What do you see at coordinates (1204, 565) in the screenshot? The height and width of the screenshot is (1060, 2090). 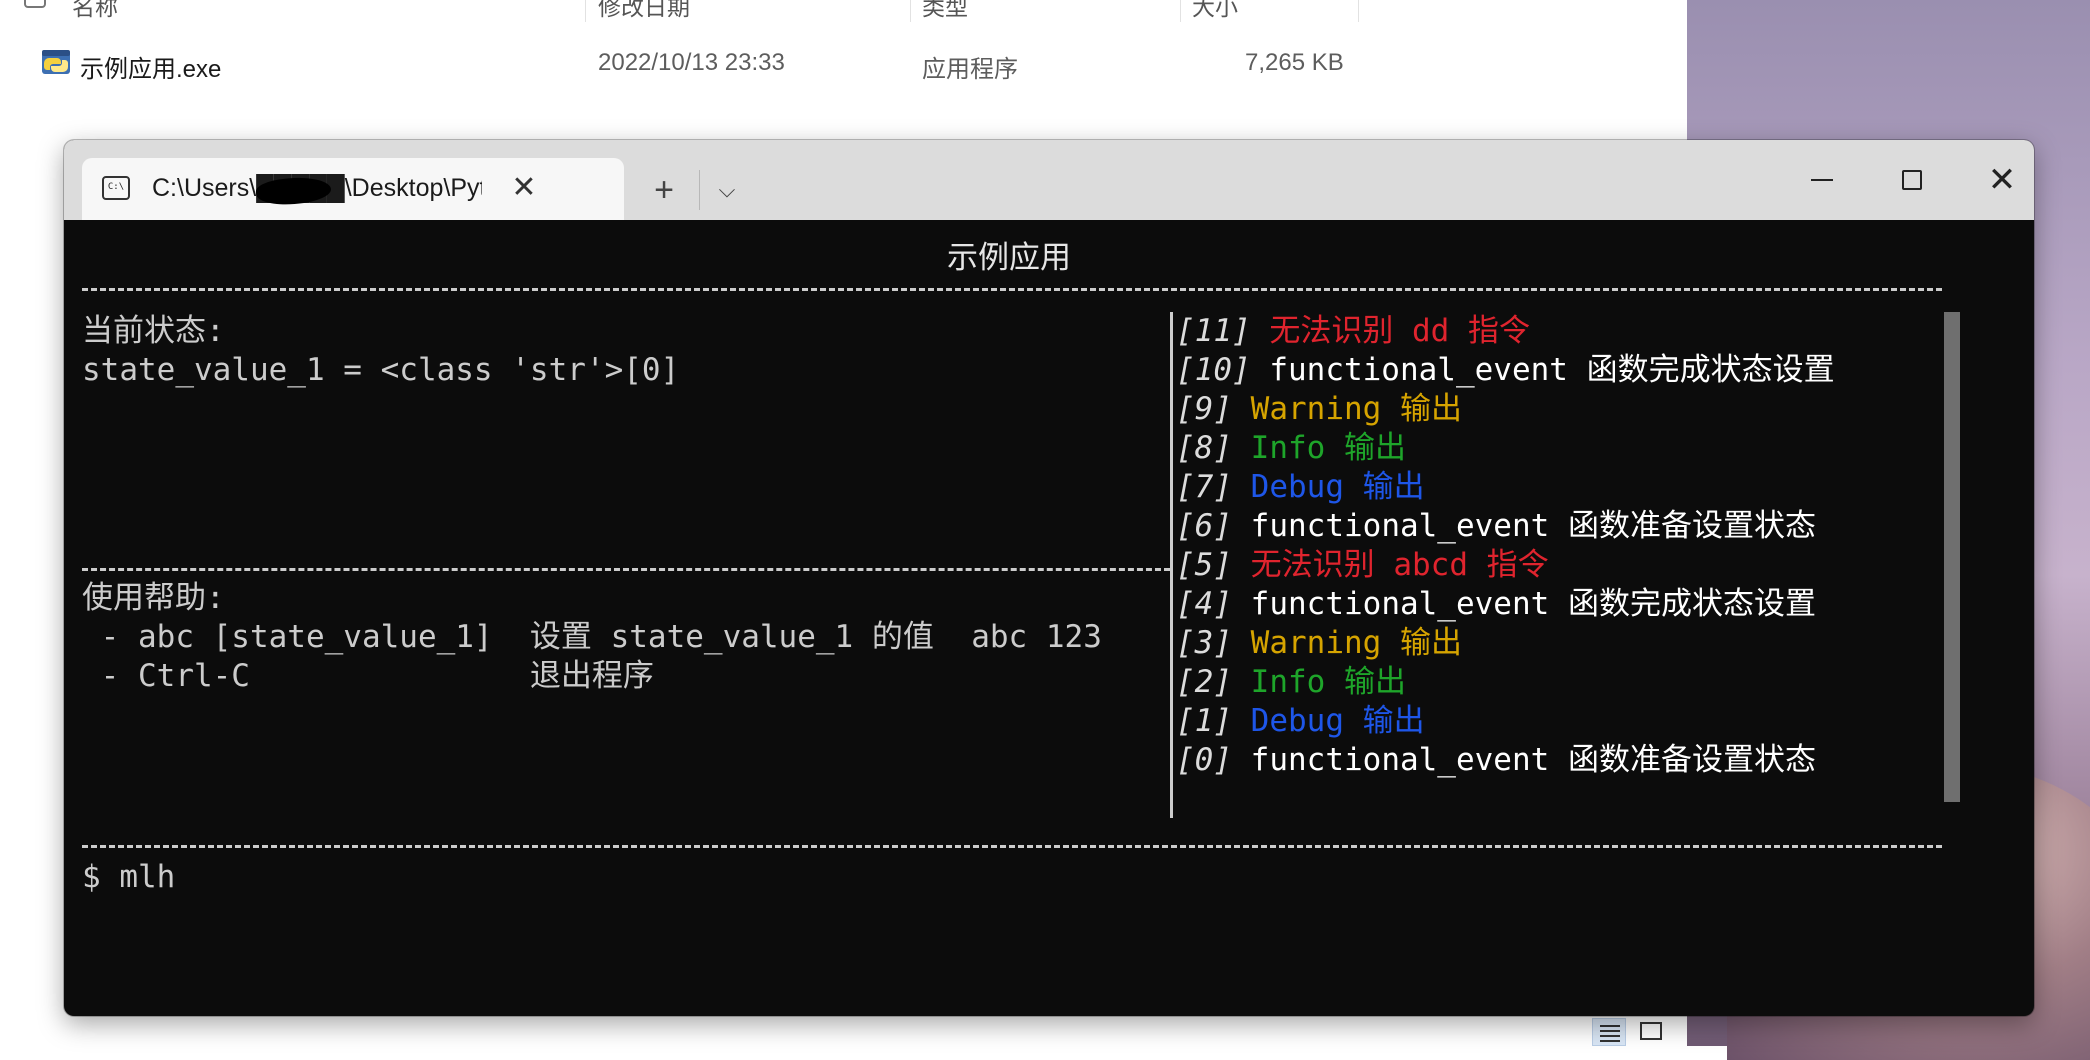 I see `log-entry-id: [5]` at bounding box center [1204, 565].